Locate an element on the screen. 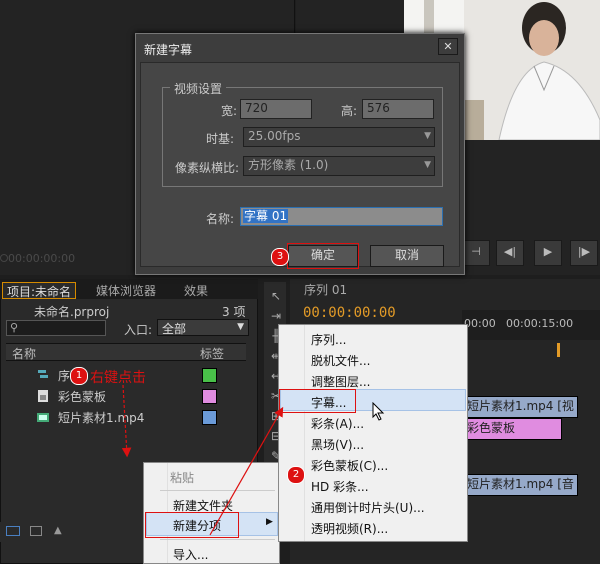 This screenshot has height=564, width=600. annotation-arrows is located at coordinates (202, 460).